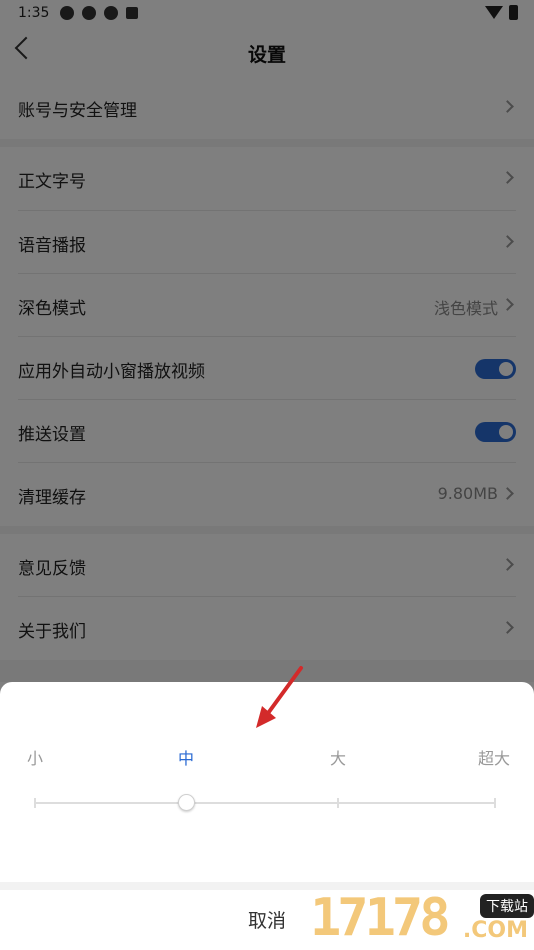 The height and width of the screenshot is (950, 534). I want to click on font-size-option-small: 小, so click(35, 757).